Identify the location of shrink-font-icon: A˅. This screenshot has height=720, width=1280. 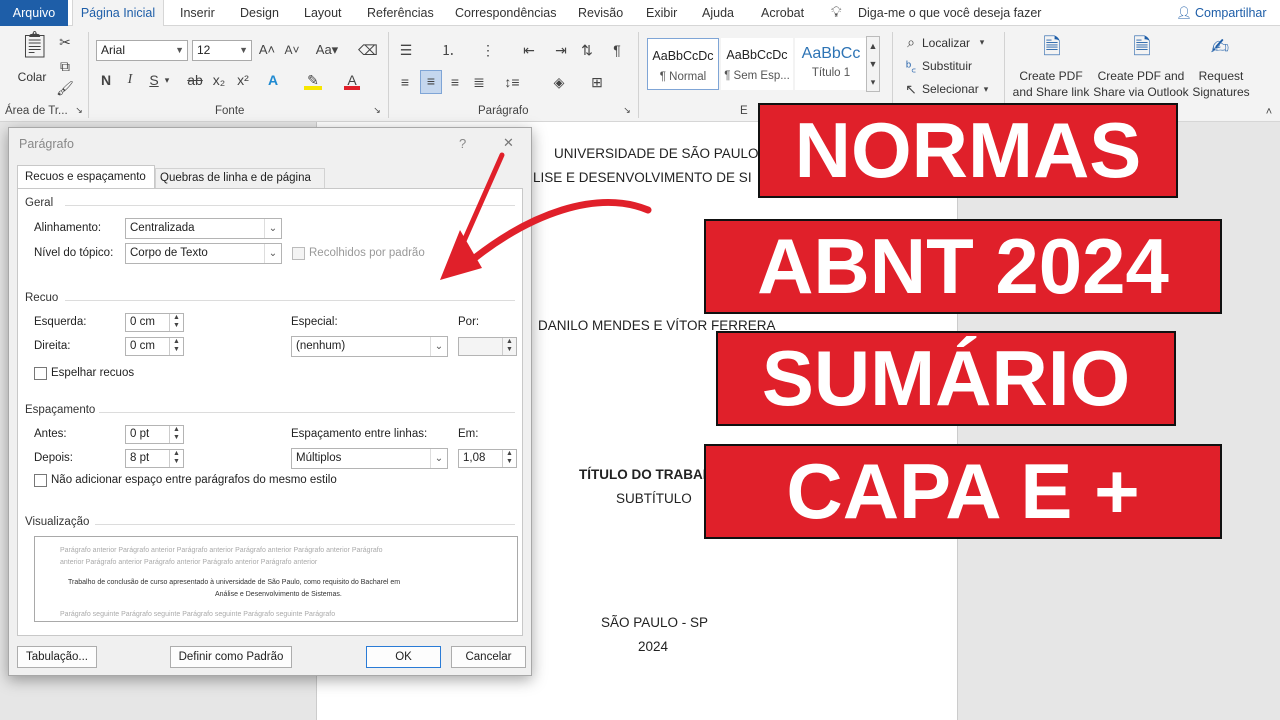
(292, 50).